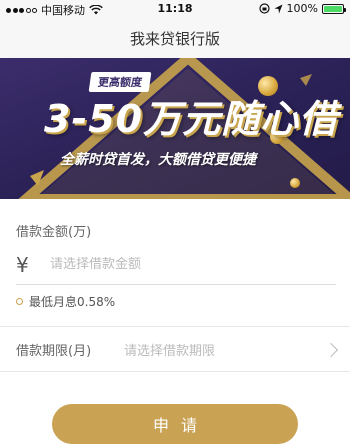  What do you see at coordinates (295, 183) in the screenshot?
I see `coin-icon` at bounding box center [295, 183].